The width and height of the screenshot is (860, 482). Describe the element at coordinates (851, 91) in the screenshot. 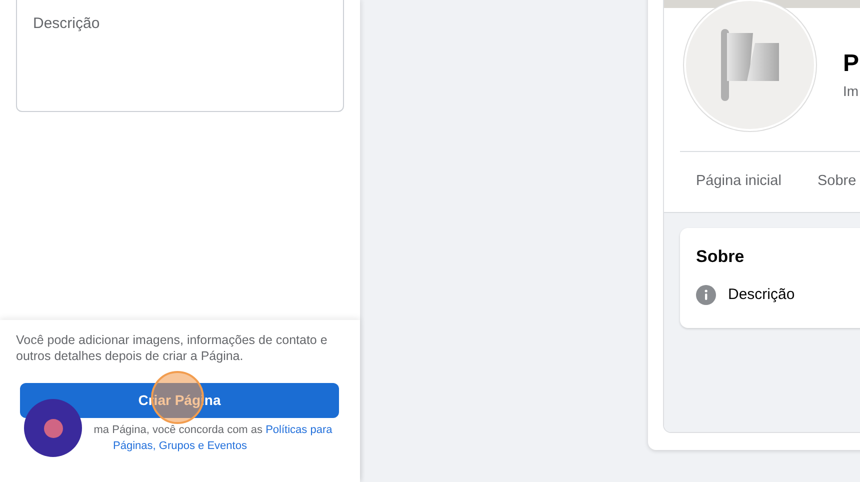

I see `page-category: Im` at that location.